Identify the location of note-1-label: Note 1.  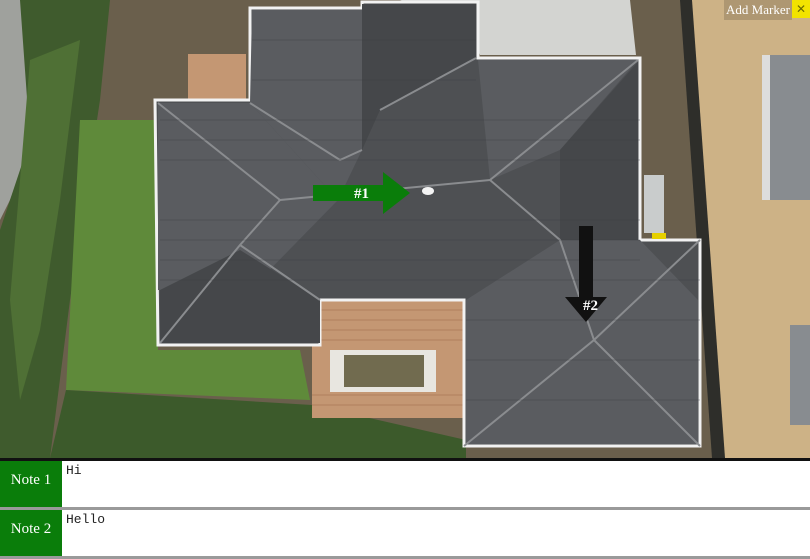
(31, 484).